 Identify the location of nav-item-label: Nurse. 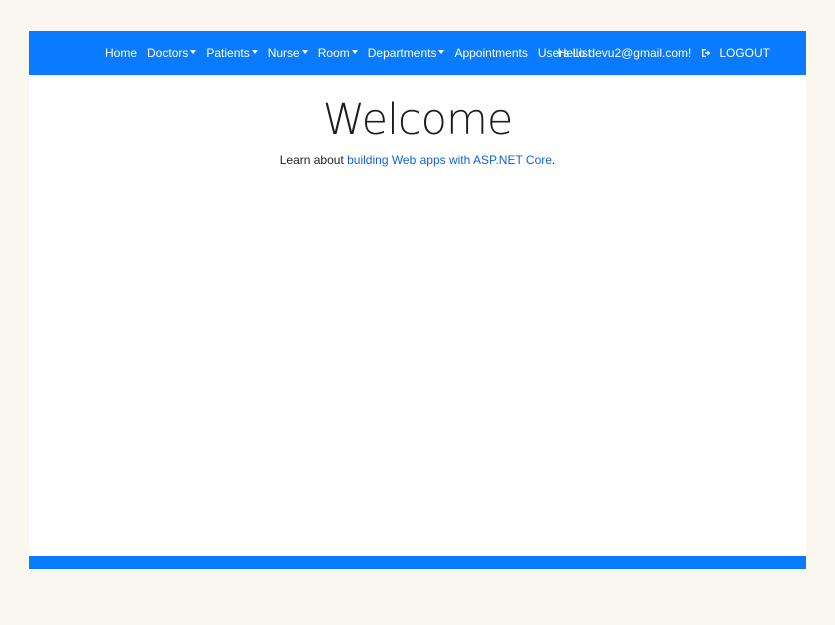
(283, 53).